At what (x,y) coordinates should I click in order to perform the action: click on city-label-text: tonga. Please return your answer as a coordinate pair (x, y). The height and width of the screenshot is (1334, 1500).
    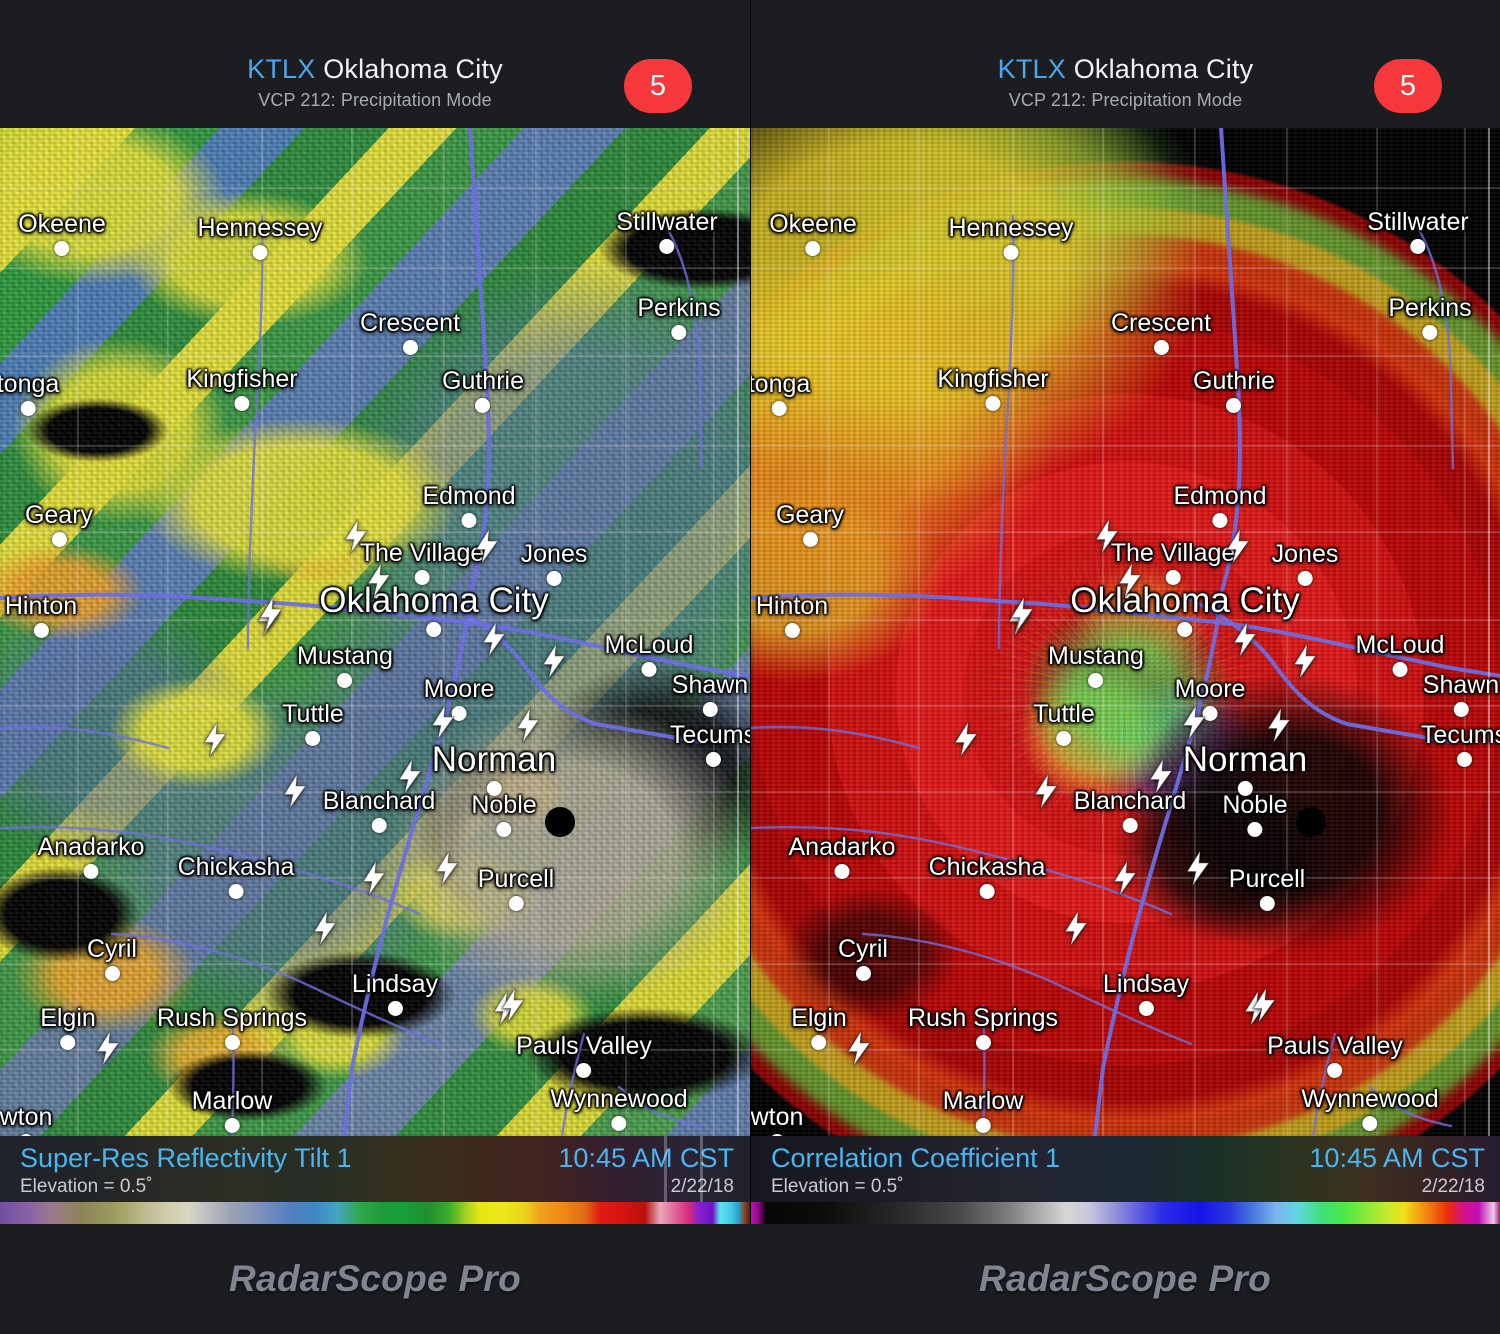
    Looking at the image, I should click on (781, 384).